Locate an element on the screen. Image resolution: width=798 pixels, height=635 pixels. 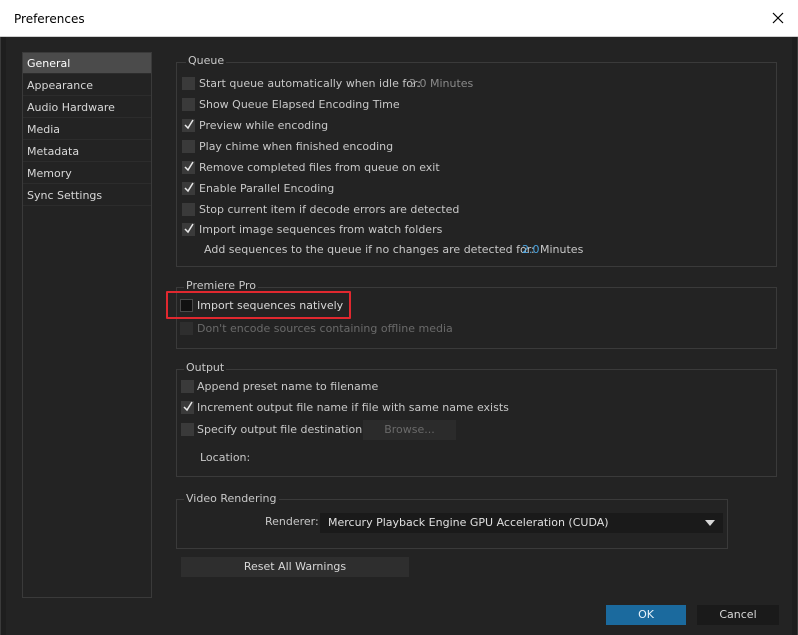
start-queue-idle-label: Start queue automatically when idle for: is located at coordinates (310, 83).